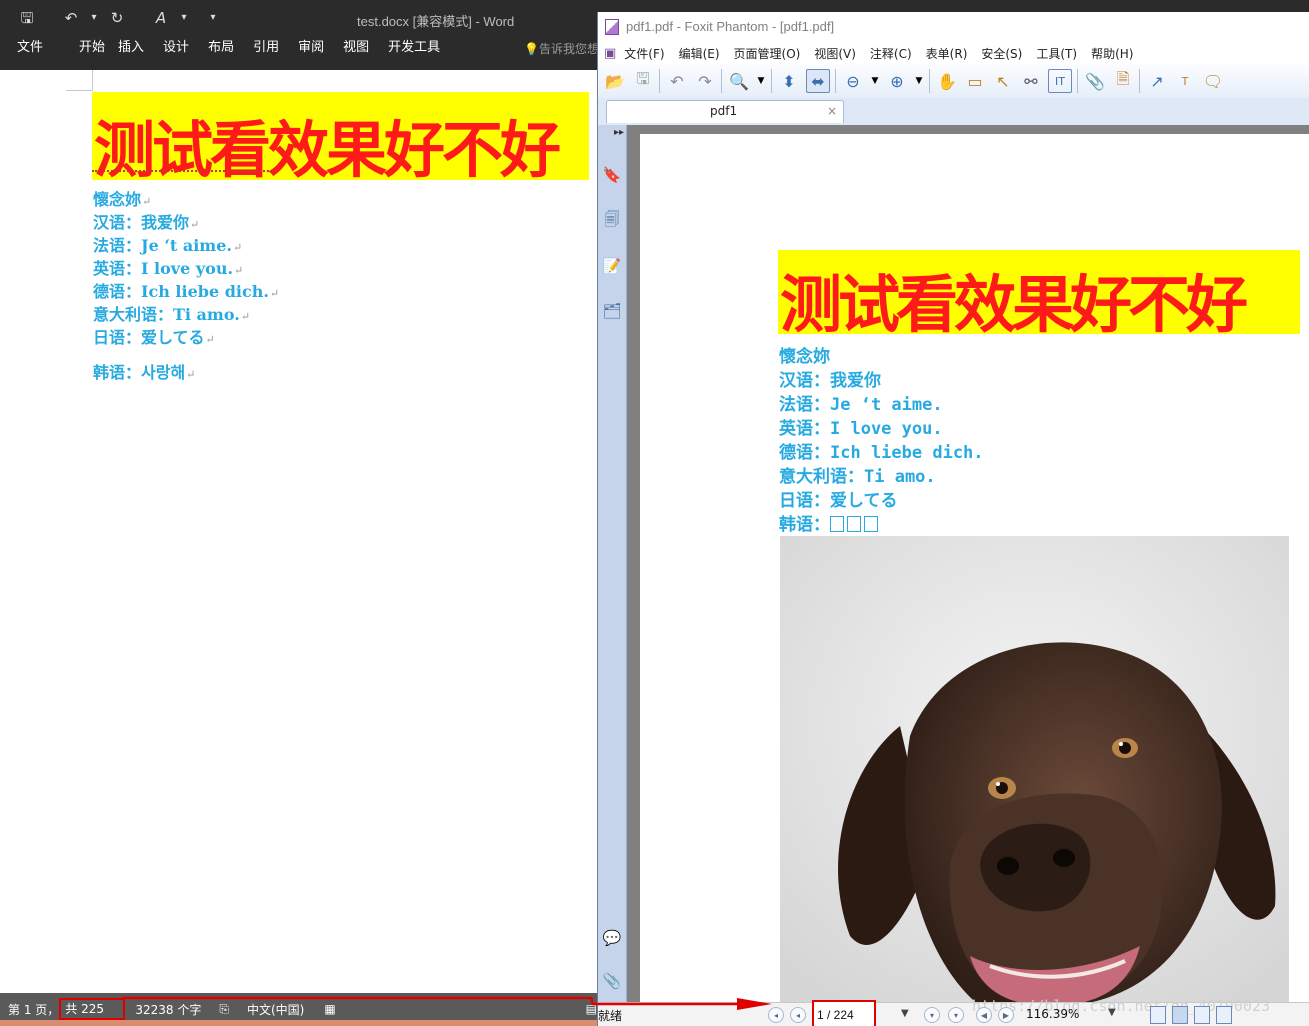  Describe the element at coordinates (891, 53) in the screenshot. I see `menu-comment: 注释(C)` at that location.